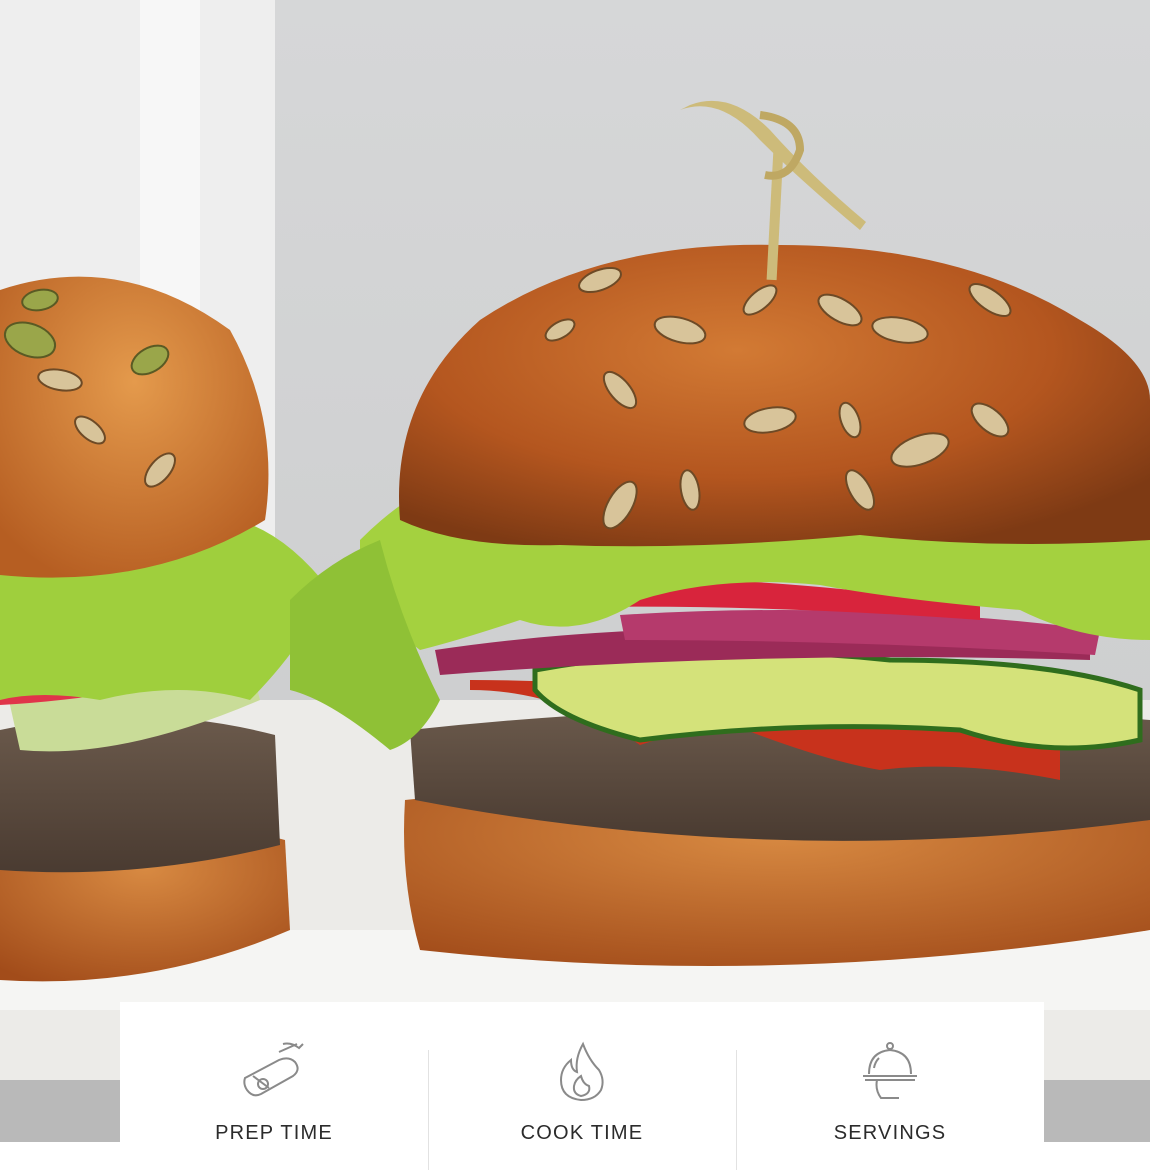 Image resolution: width=1150 pixels, height=1170 pixels. I want to click on serving-cloche-icon, so click(890, 1071).